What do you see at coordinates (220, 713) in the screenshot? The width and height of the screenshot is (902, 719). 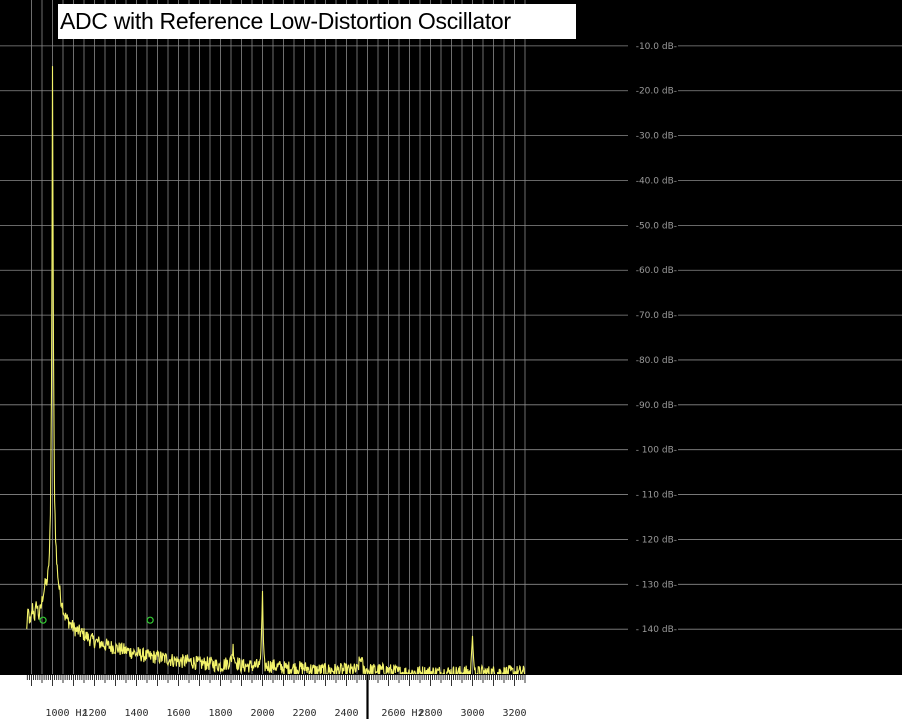 I see `x-tick-label: 1800` at bounding box center [220, 713].